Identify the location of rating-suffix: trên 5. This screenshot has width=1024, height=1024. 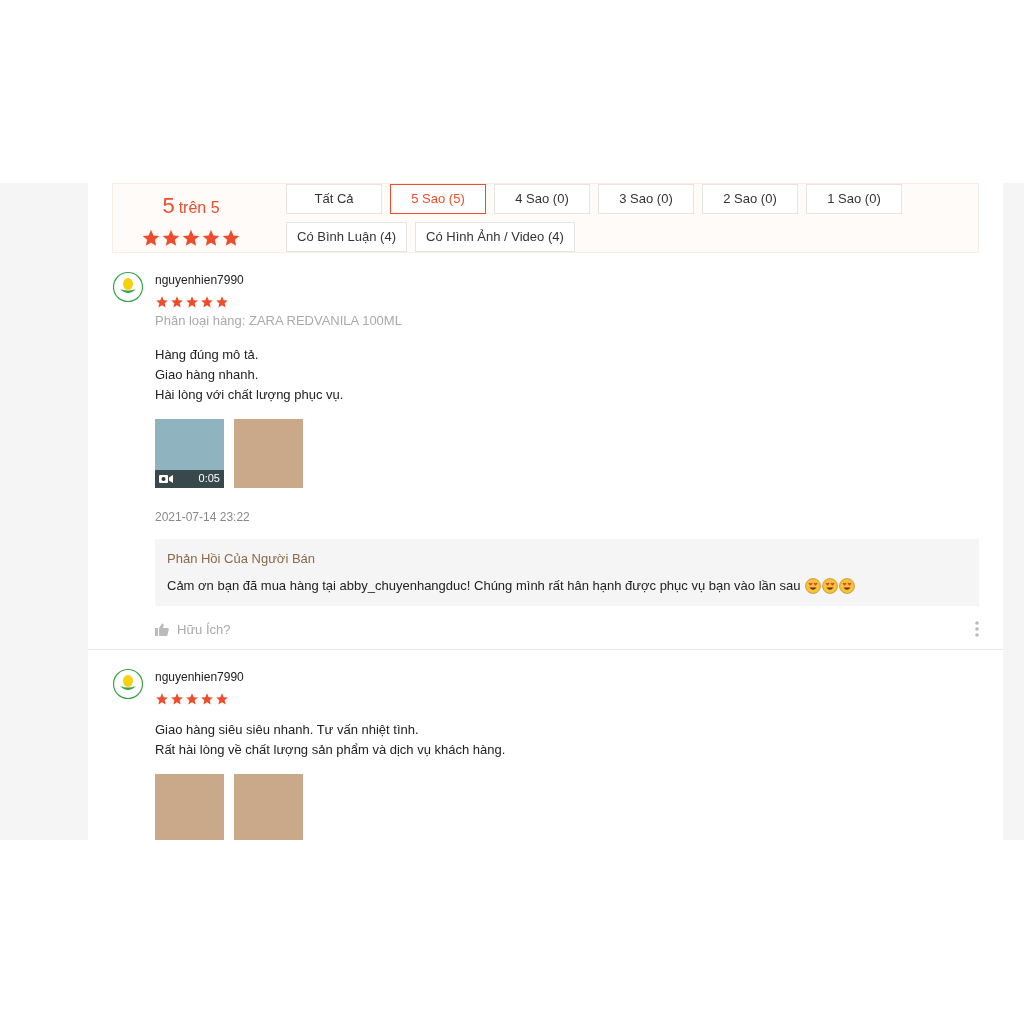
(199, 207).